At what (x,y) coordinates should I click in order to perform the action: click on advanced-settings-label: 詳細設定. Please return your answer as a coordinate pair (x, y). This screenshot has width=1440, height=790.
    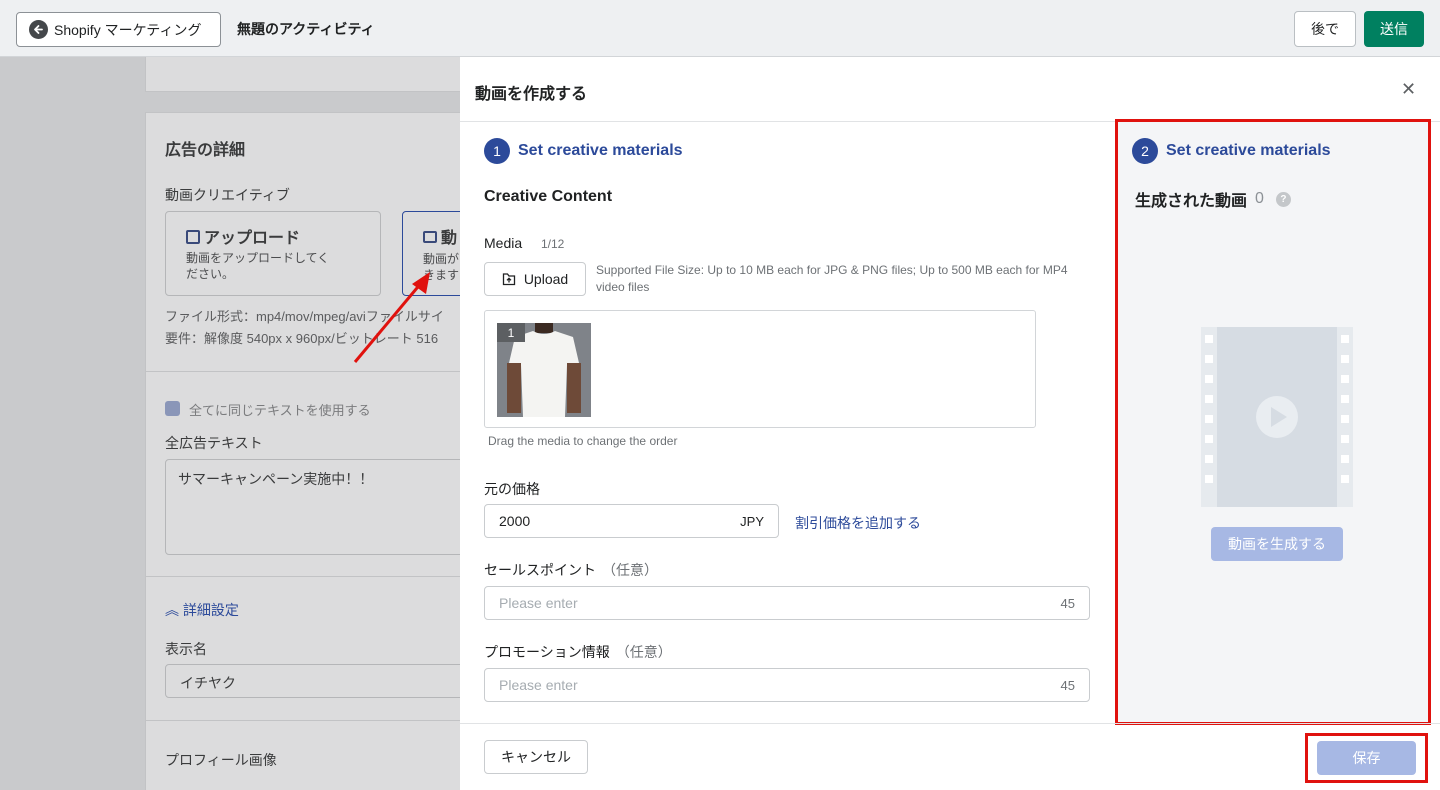
    Looking at the image, I should click on (210, 610).